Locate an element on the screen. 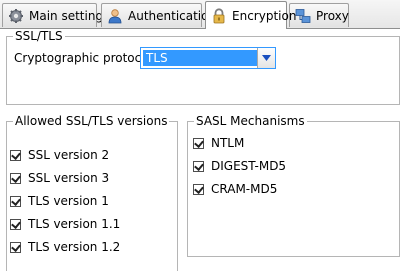  tab-proxy: Proxy is located at coordinates (319, 15).